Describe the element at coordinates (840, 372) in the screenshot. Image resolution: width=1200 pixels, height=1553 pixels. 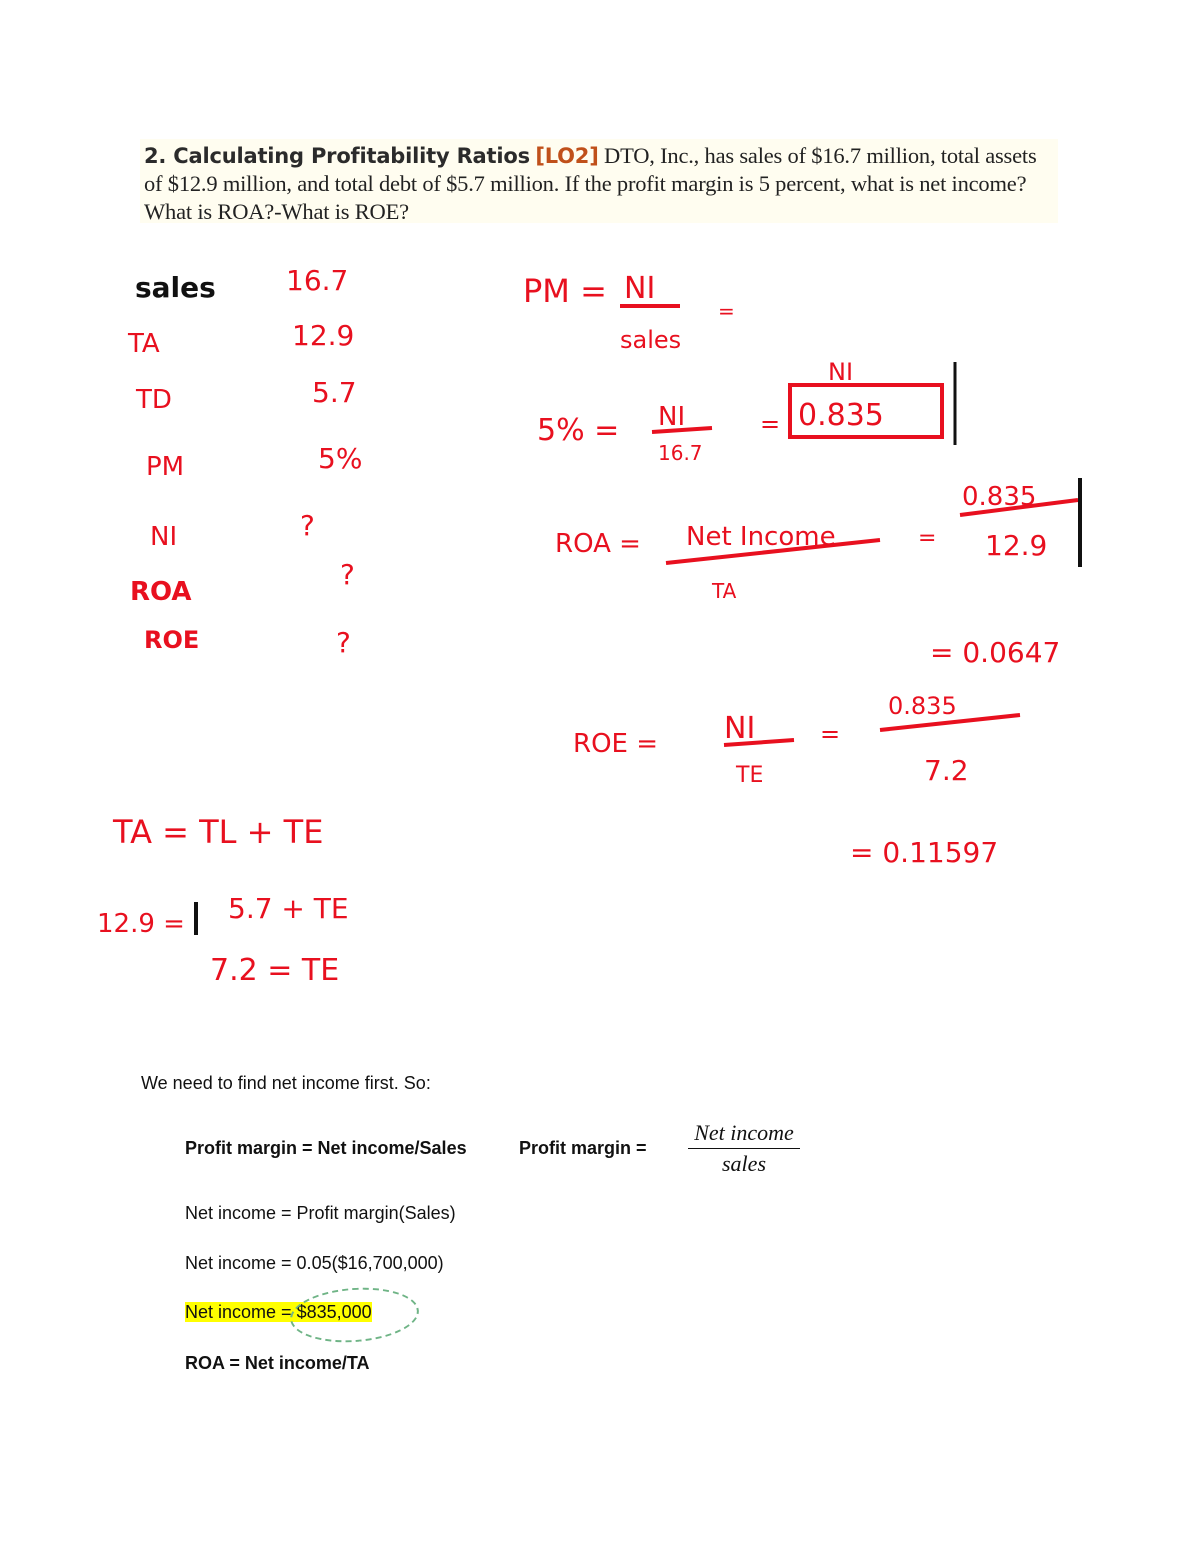
I see `ni-result-label: NI` at that location.